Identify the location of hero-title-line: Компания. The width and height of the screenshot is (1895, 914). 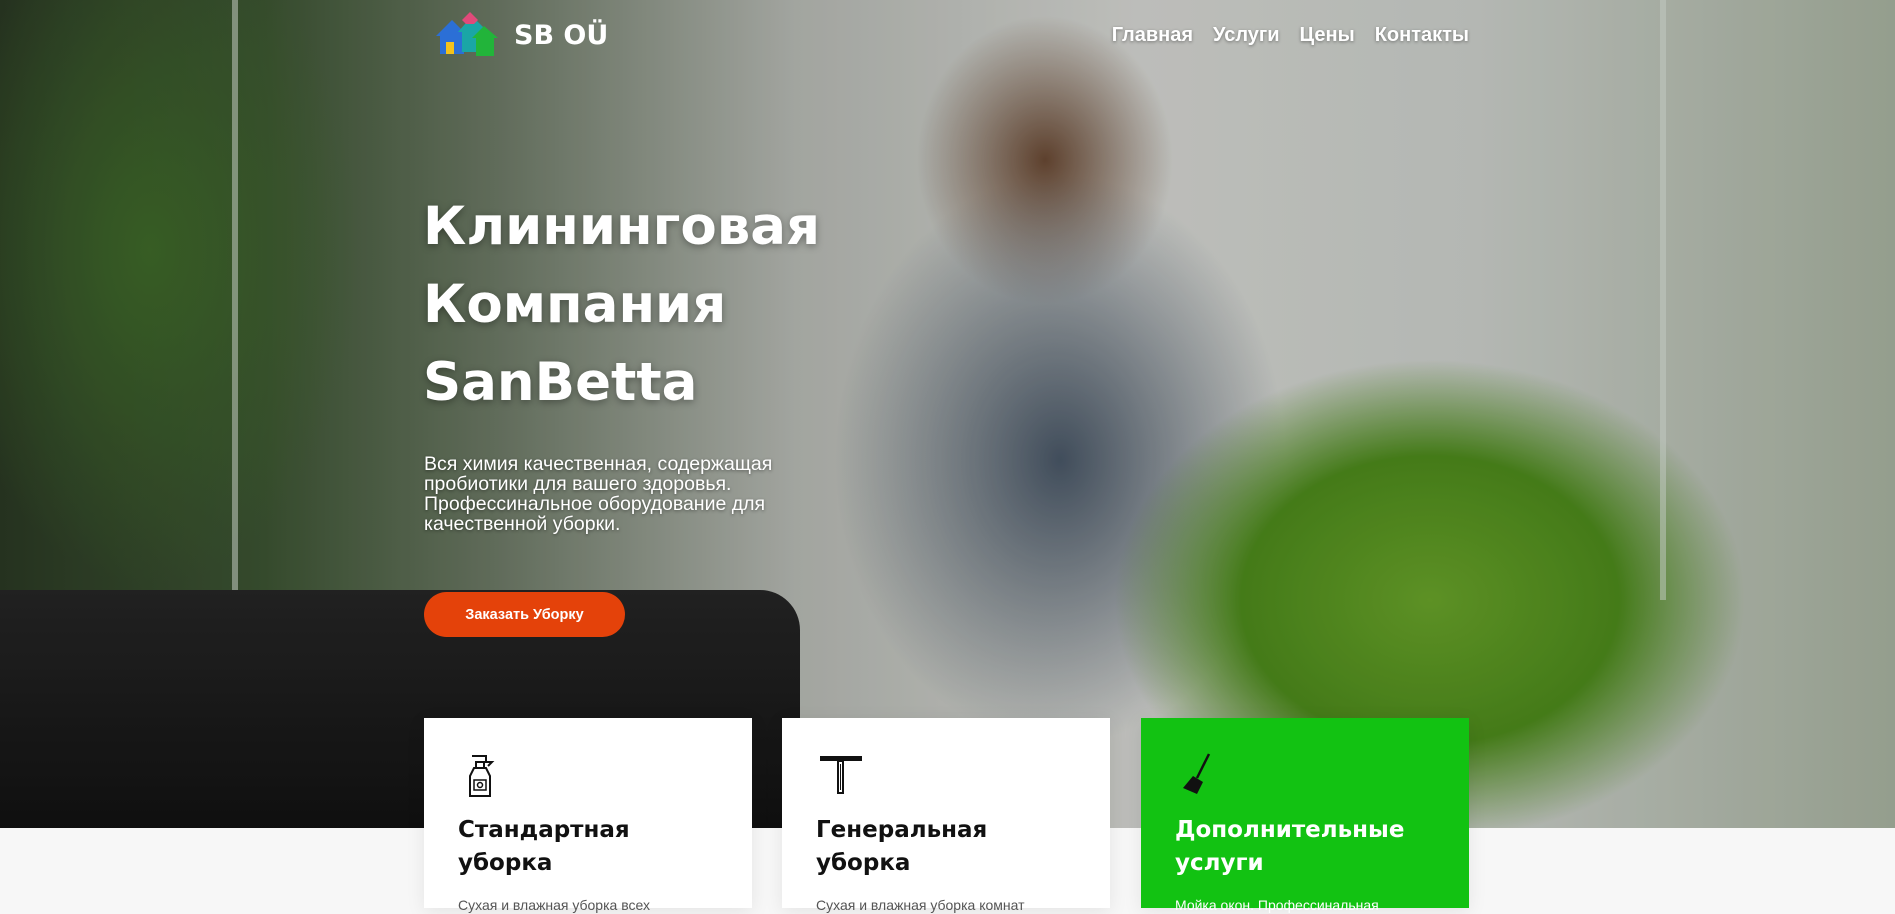
(575, 304).